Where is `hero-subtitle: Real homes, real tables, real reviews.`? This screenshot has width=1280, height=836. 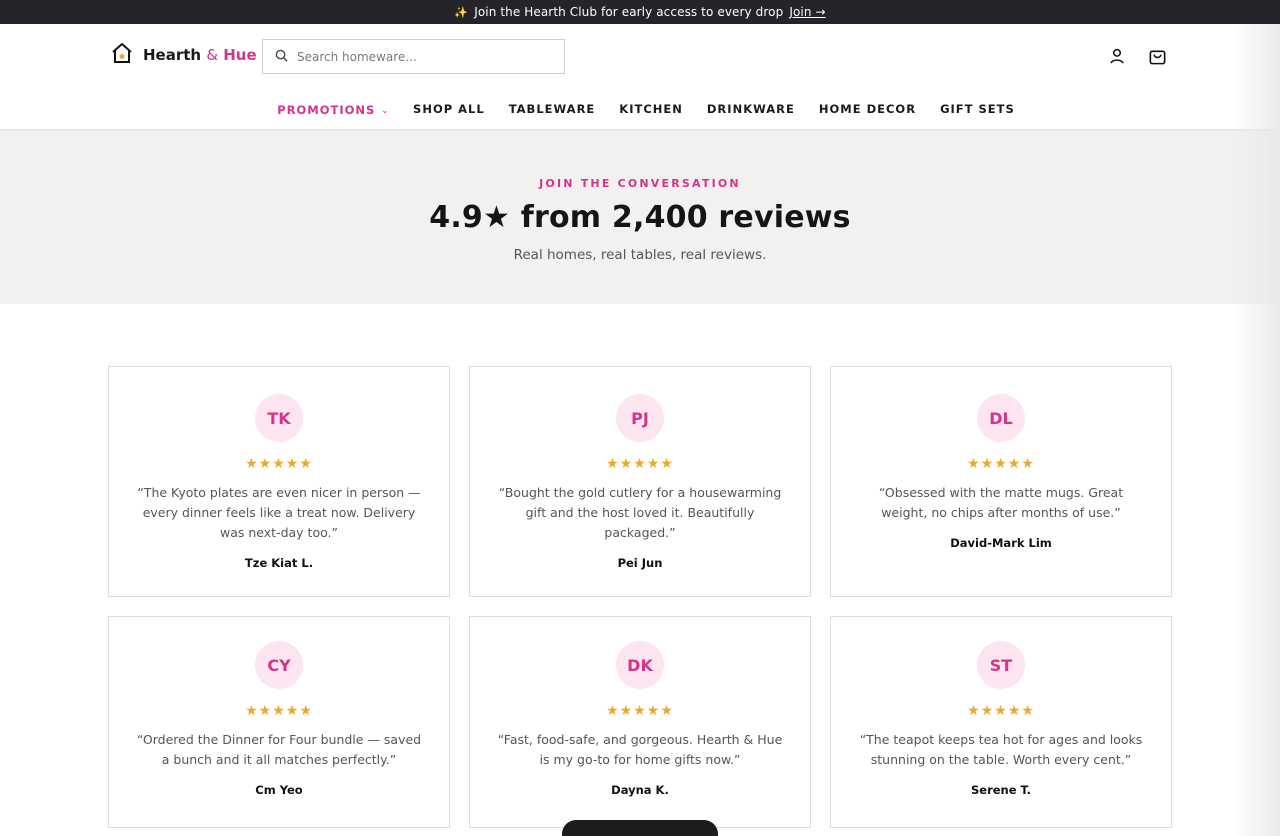
hero-subtitle: Real homes, real tables, real reviews. is located at coordinates (640, 255).